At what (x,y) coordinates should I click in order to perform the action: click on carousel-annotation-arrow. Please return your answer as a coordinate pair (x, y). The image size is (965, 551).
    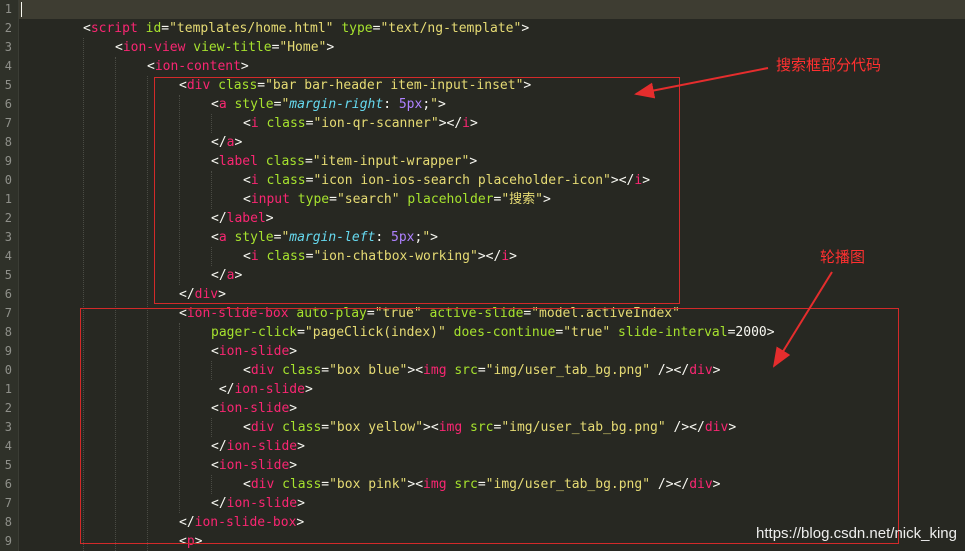
    Looking at the image, I should click on (802, 319).